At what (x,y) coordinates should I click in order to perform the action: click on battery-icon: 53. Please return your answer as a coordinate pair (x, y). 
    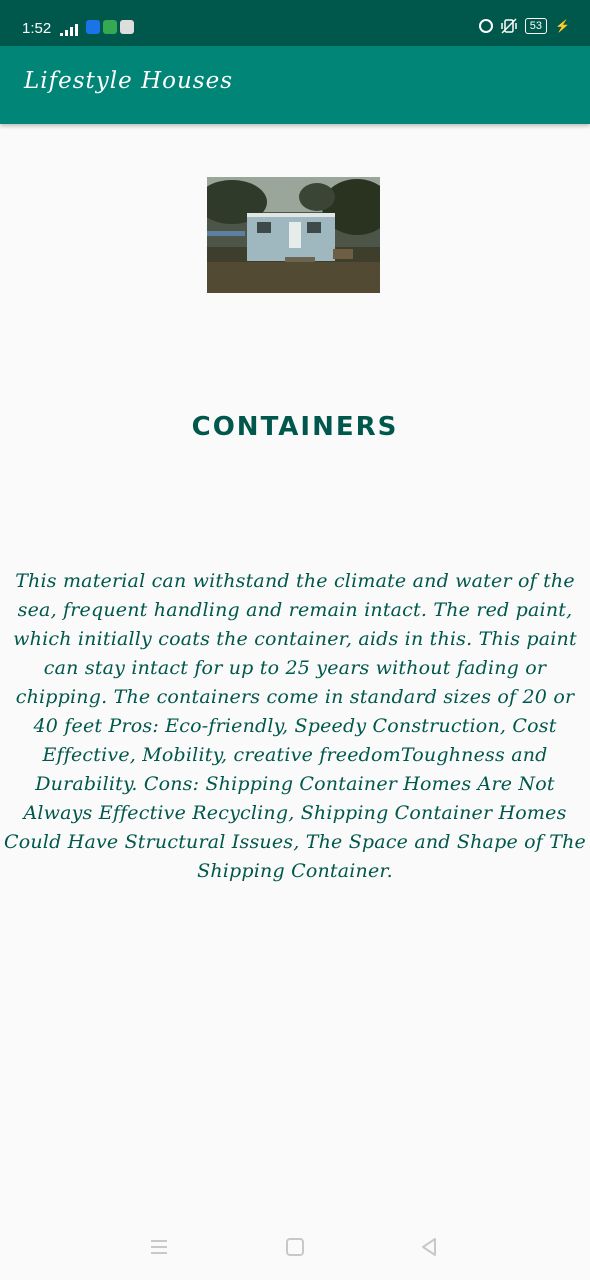
    Looking at the image, I should click on (536, 26).